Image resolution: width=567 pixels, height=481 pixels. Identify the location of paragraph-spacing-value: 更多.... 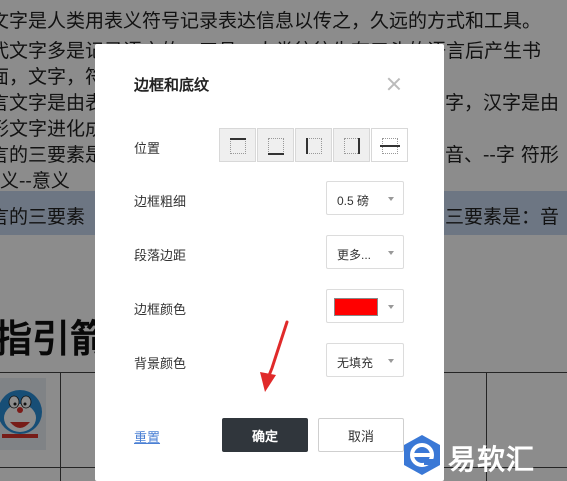
(354, 255).